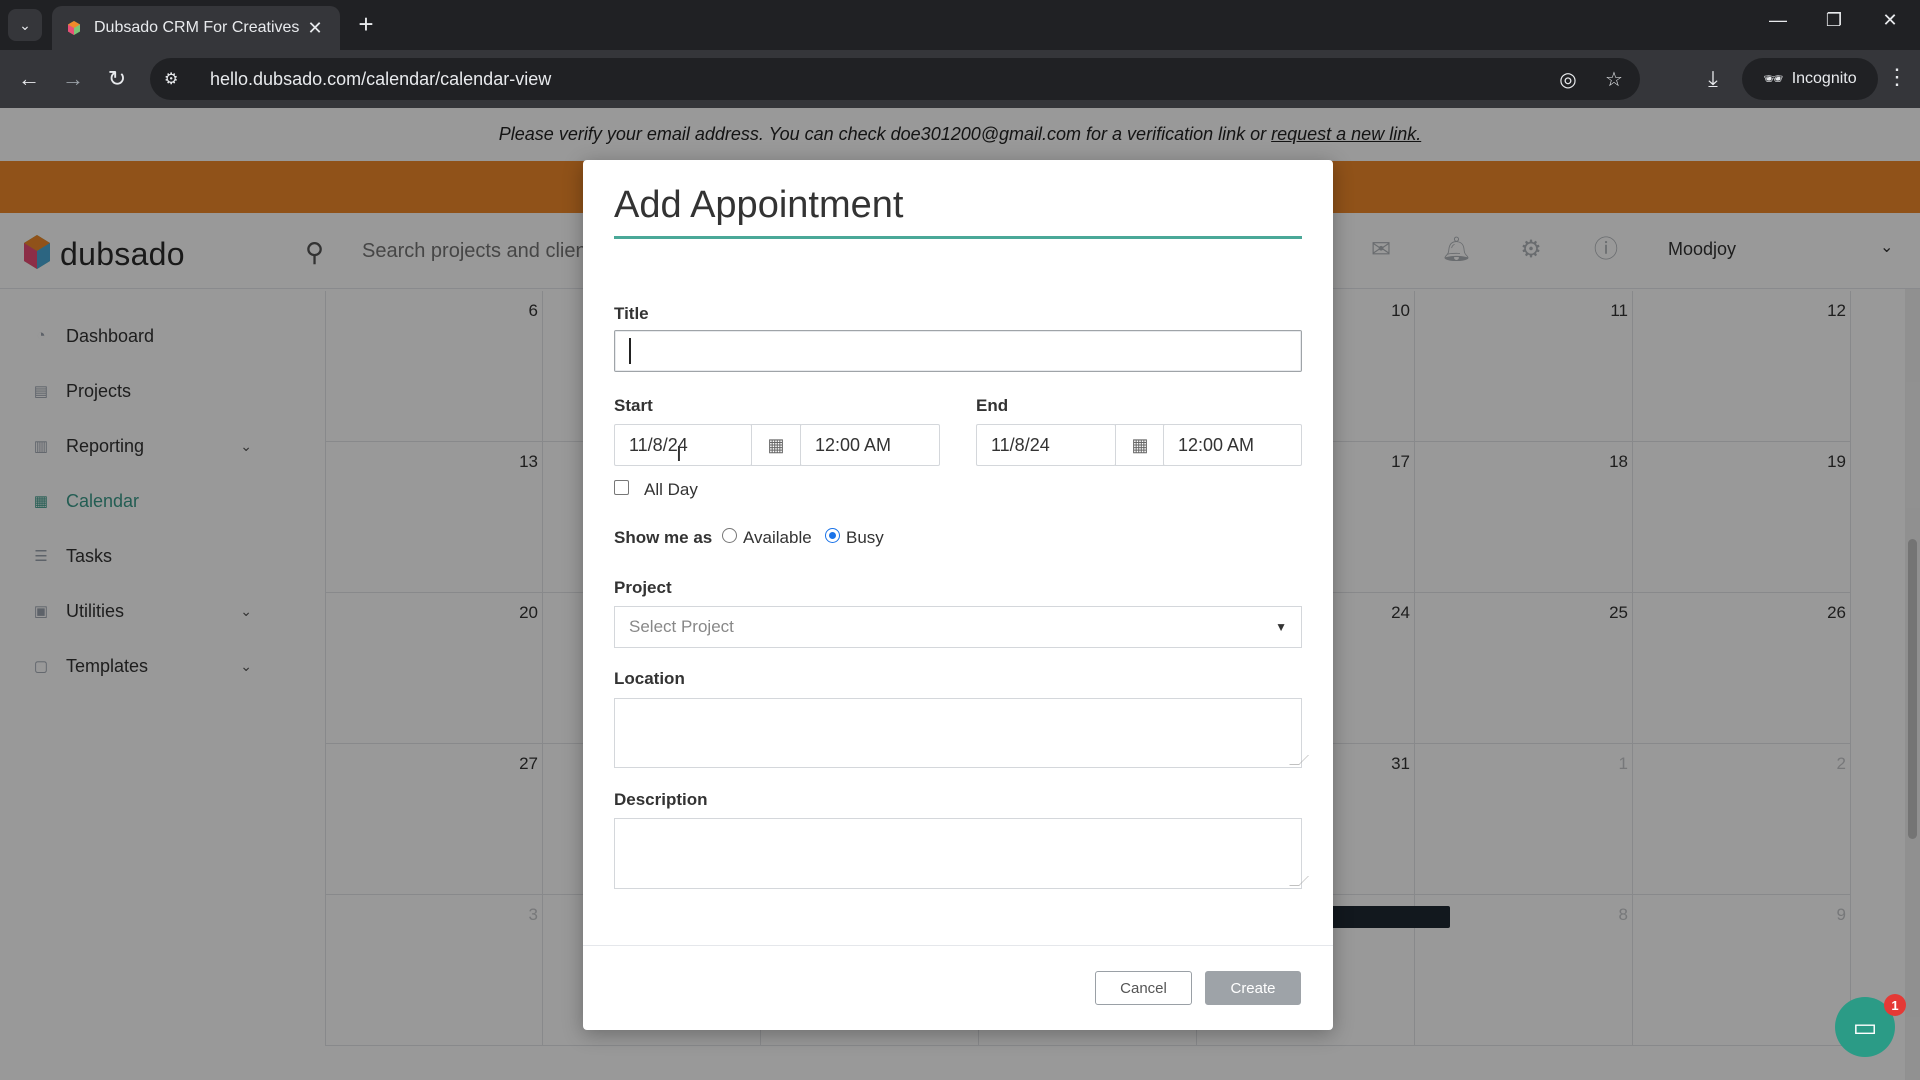  I want to click on bookmark-star-icon: ☆, so click(1614, 79).